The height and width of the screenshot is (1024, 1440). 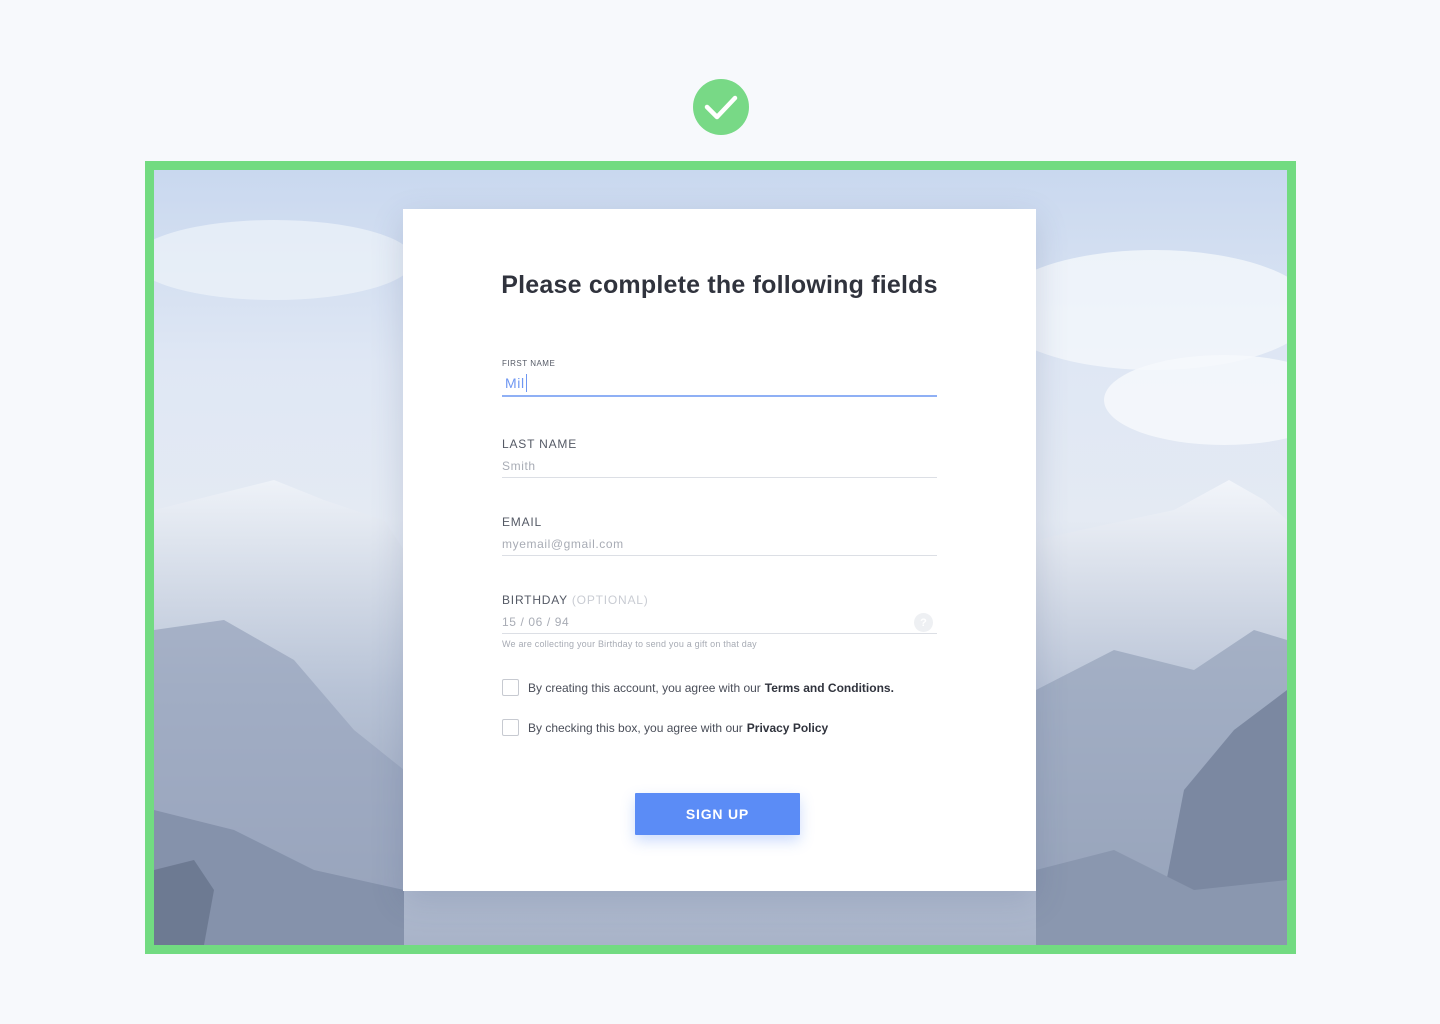 I want to click on form-title: Please complete the following fields, so click(x=719, y=285).